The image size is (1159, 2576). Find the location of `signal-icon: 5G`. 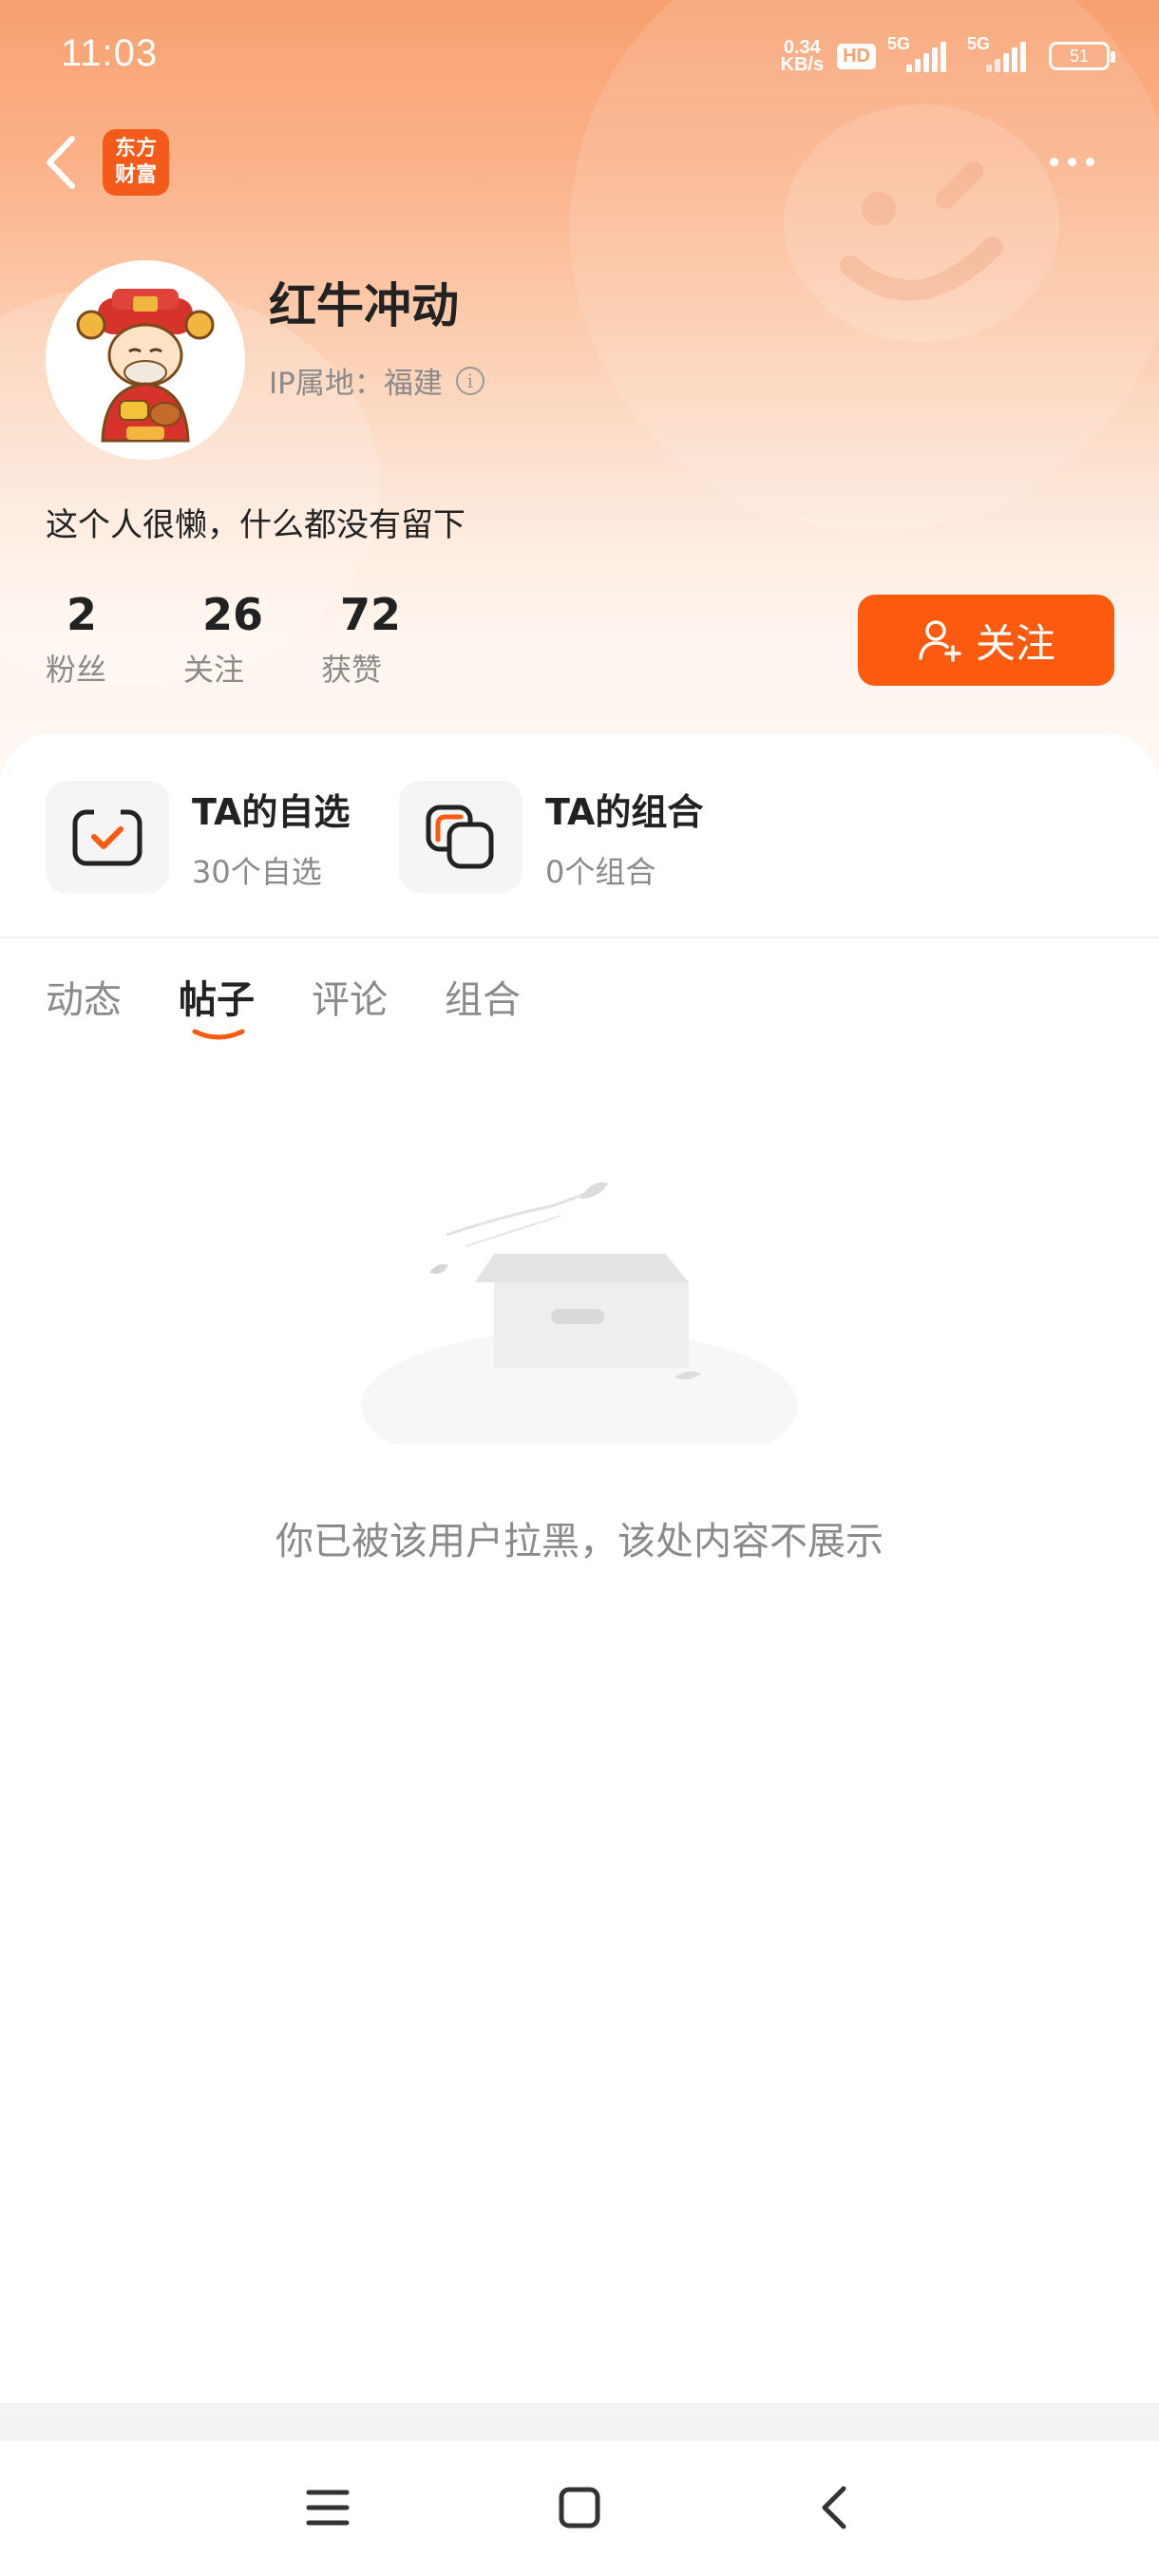

signal-icon: 5G is located at coordinates (921, 53).